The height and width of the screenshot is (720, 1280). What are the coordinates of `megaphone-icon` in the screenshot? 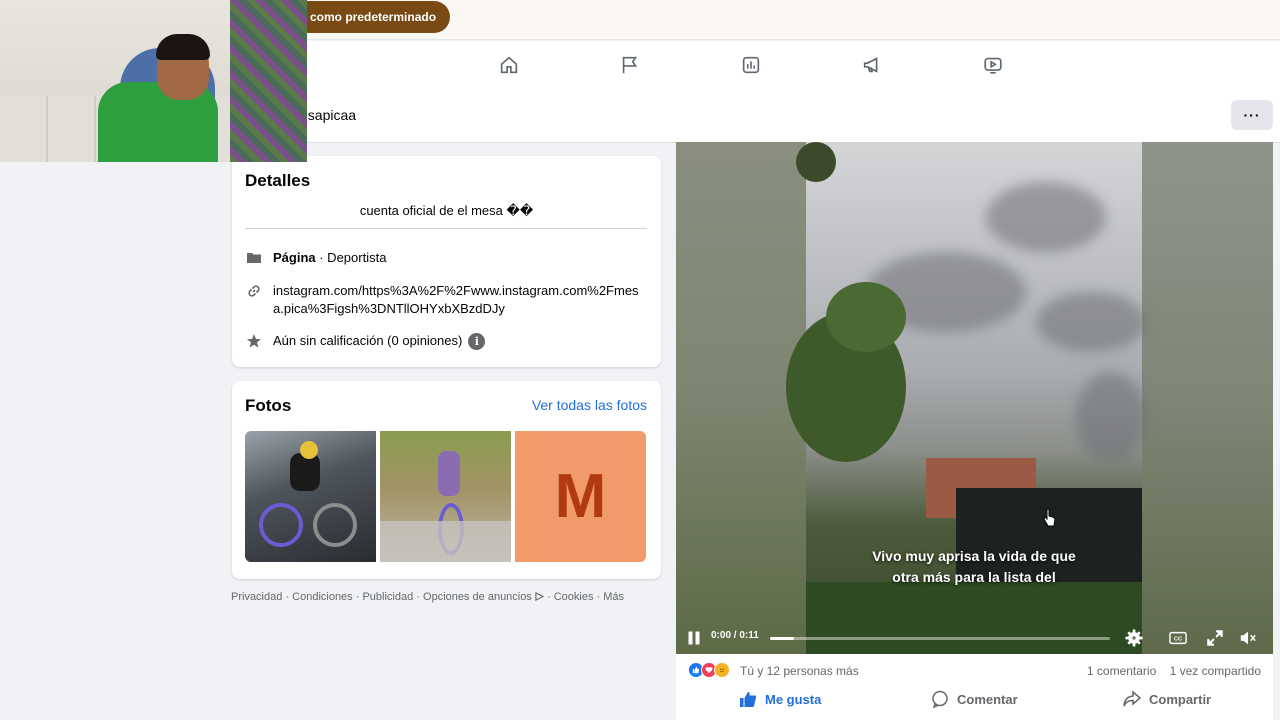 It's located at (872, 65).